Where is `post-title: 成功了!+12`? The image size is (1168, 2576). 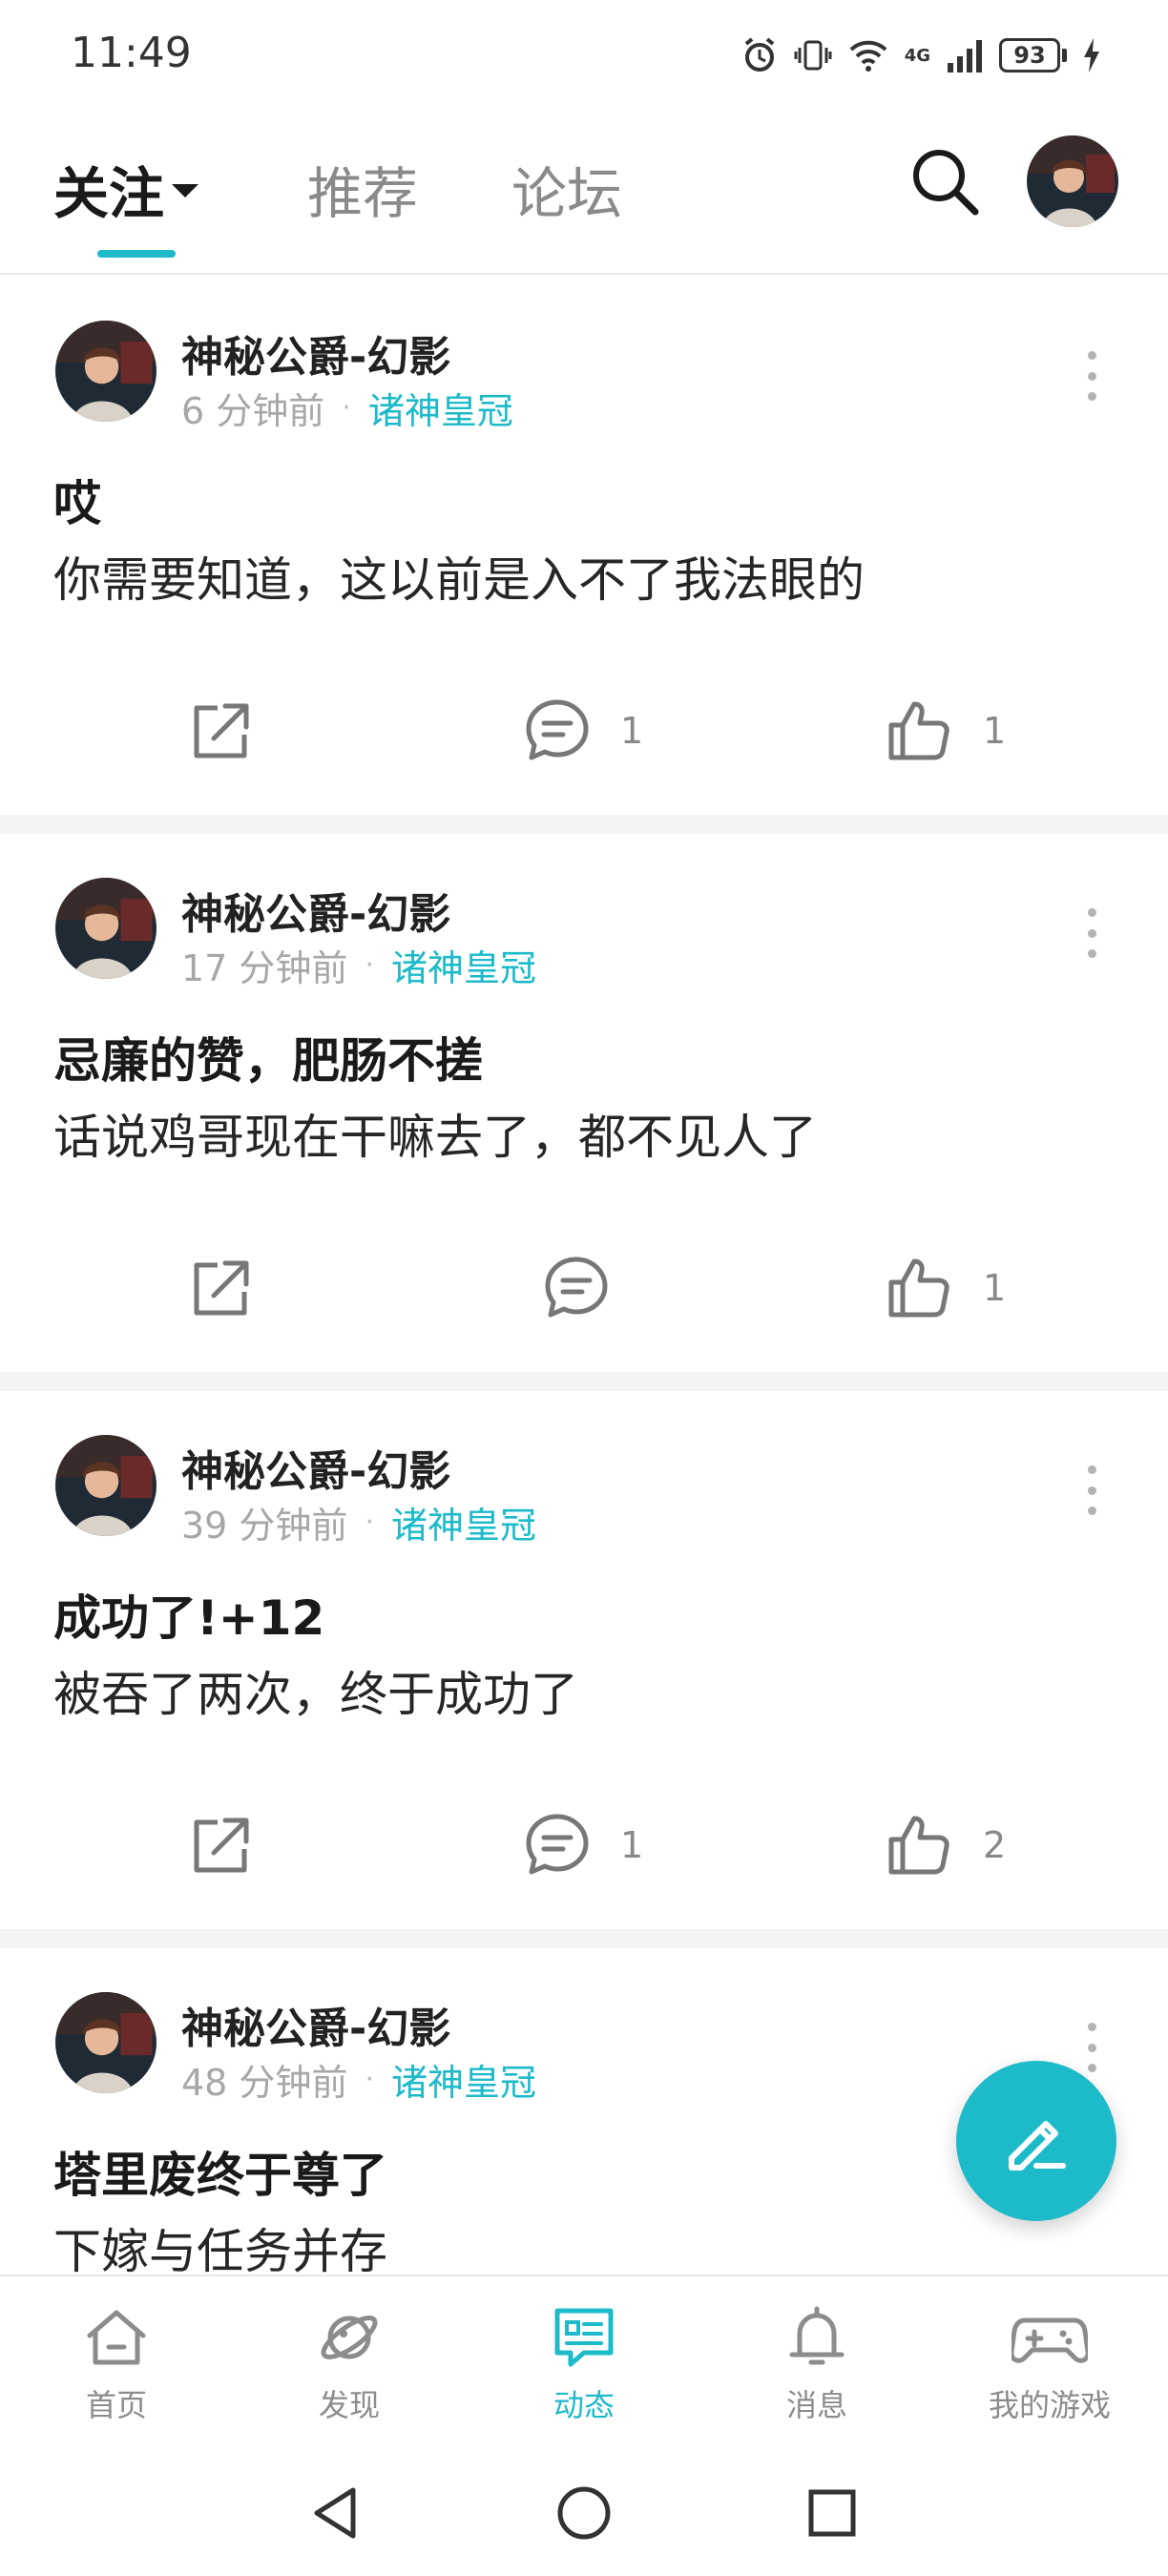 post-title: 成功了!+12 is located at coordinates (188, 1614).